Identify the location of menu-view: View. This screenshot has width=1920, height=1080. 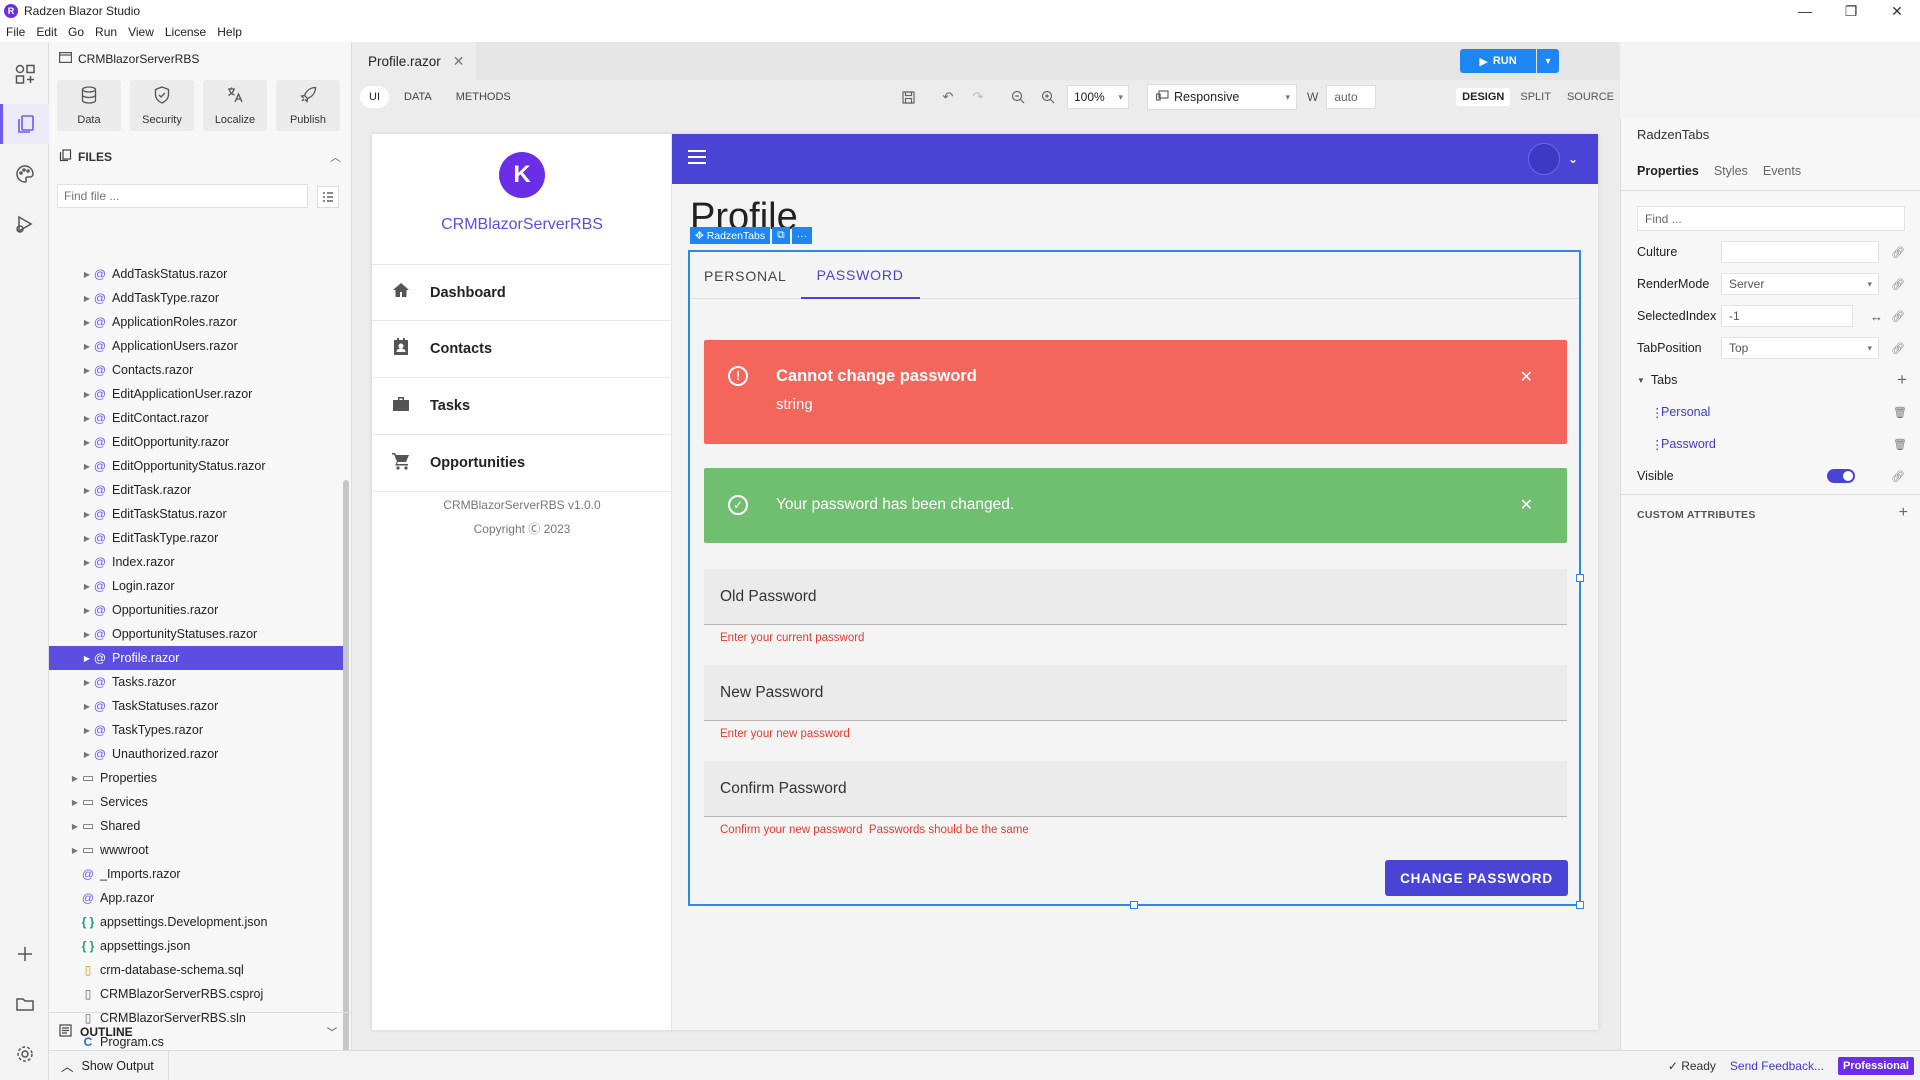
(141, 32).